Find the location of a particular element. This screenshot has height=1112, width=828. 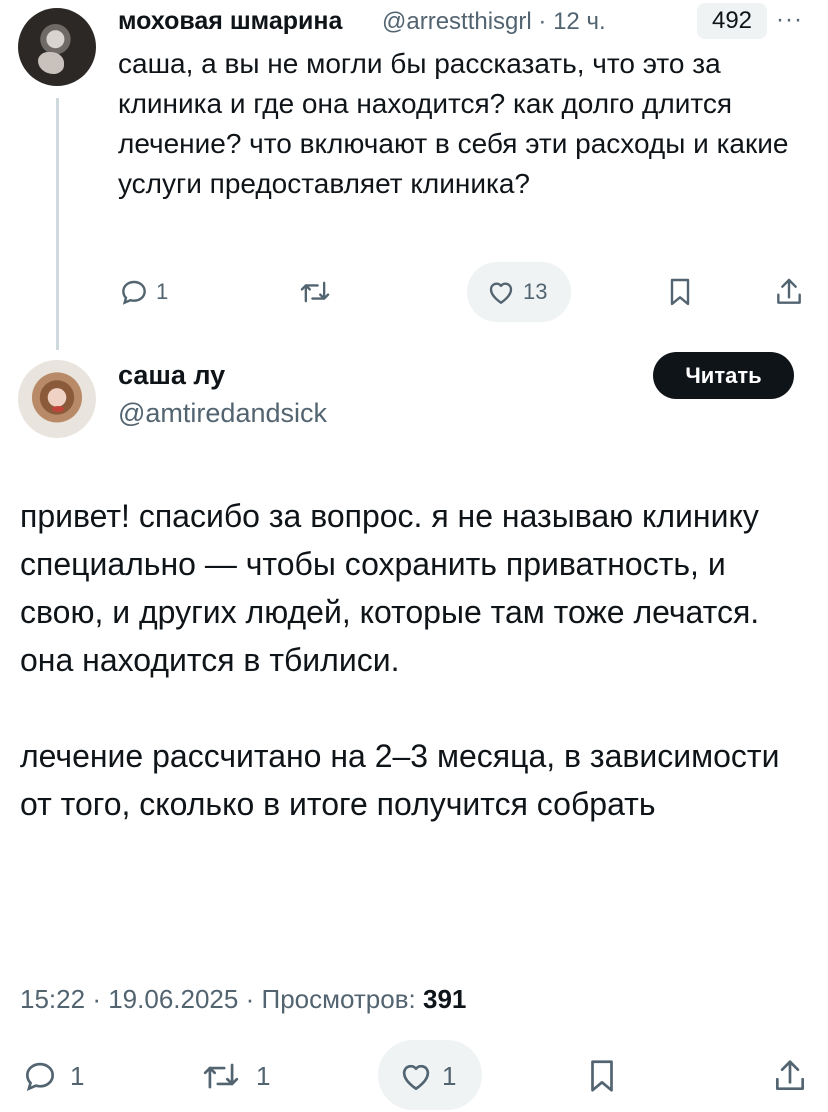

follow-button: Читать is located at coordinates (723, 375).